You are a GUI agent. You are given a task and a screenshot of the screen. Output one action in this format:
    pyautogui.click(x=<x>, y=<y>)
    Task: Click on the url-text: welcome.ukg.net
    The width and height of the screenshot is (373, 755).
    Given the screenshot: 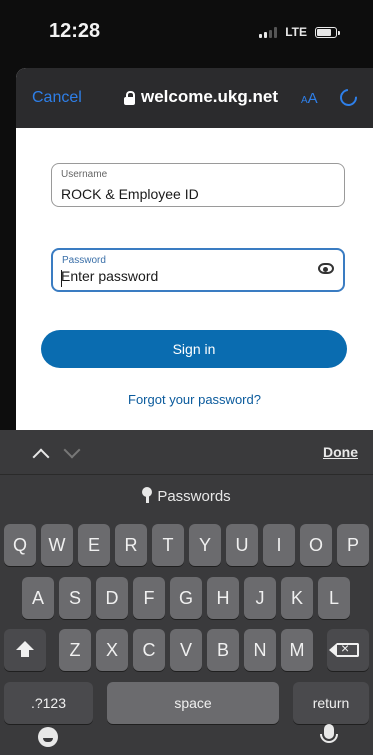 What is the action you would take?
    pyautogui.click(x=209, y=96)
    